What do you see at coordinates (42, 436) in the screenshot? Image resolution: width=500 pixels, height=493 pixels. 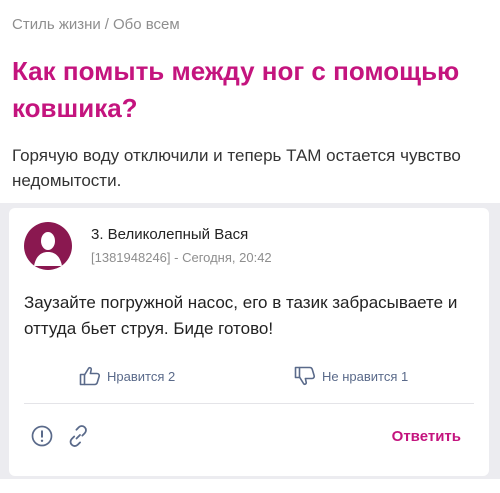 I see `report-icon` at bounding box center [42, 436].